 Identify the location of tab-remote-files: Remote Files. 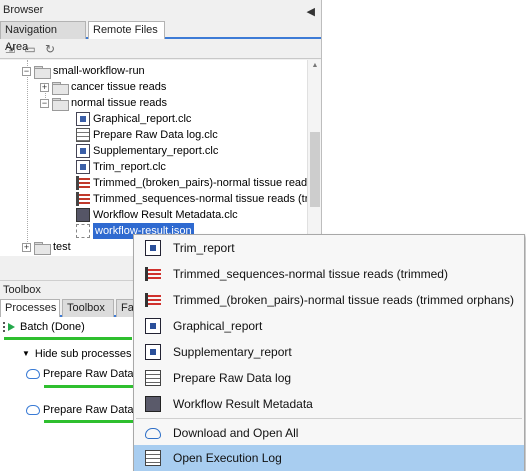
(126, 30).